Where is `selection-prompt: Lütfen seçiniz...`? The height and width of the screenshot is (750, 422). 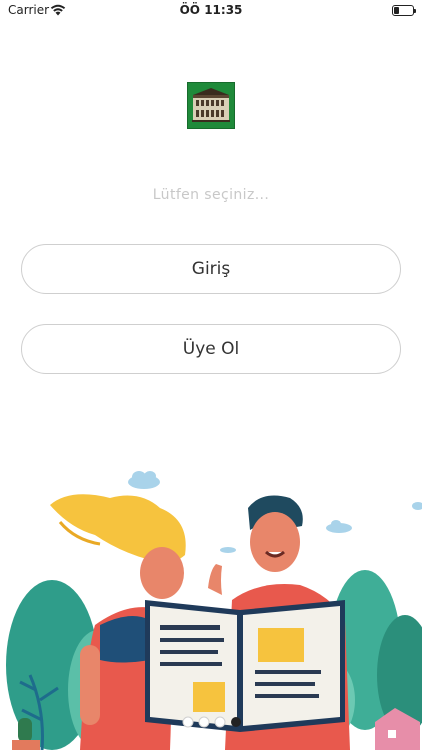
selection-prompt: Lütfen seçiniz... is located at coordinates (211, 195).